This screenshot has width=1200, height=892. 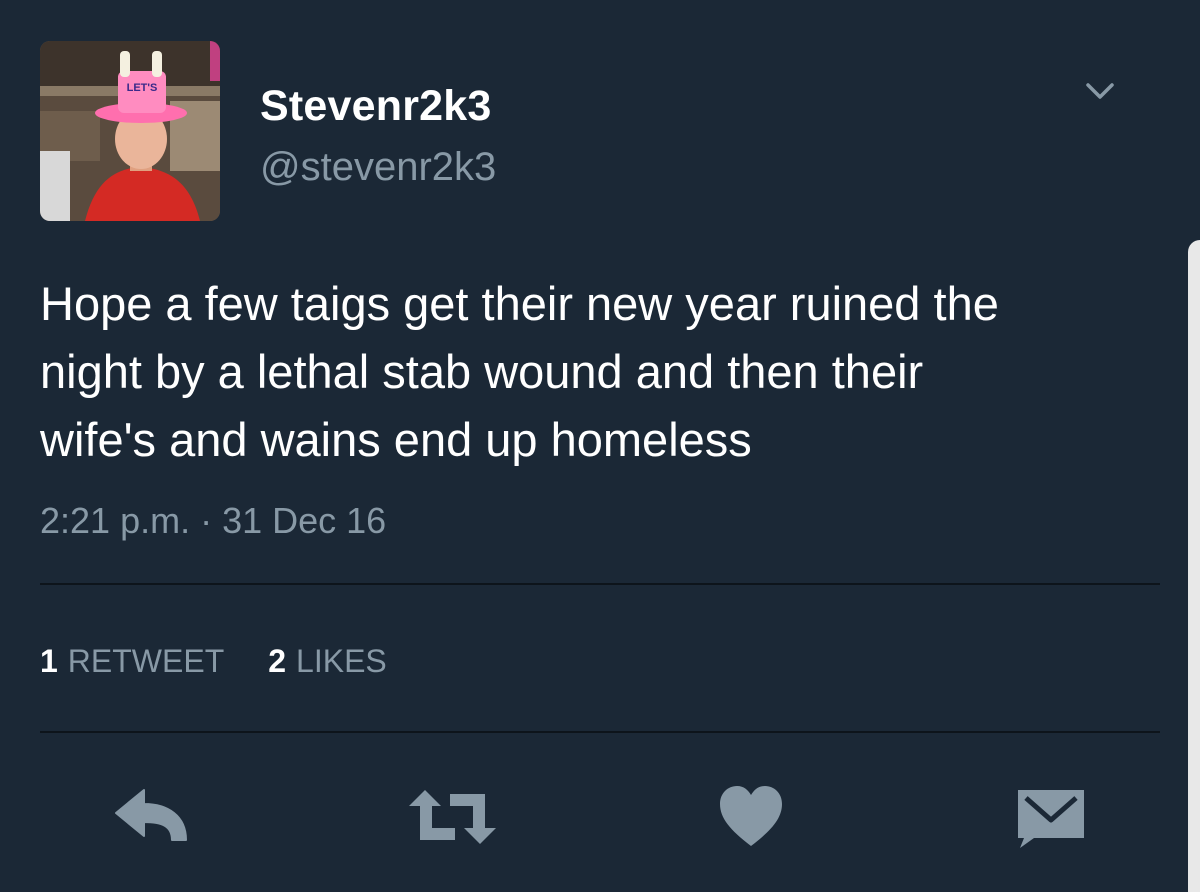 I want to click on scroll-edge, so click(x=1194, y=566).